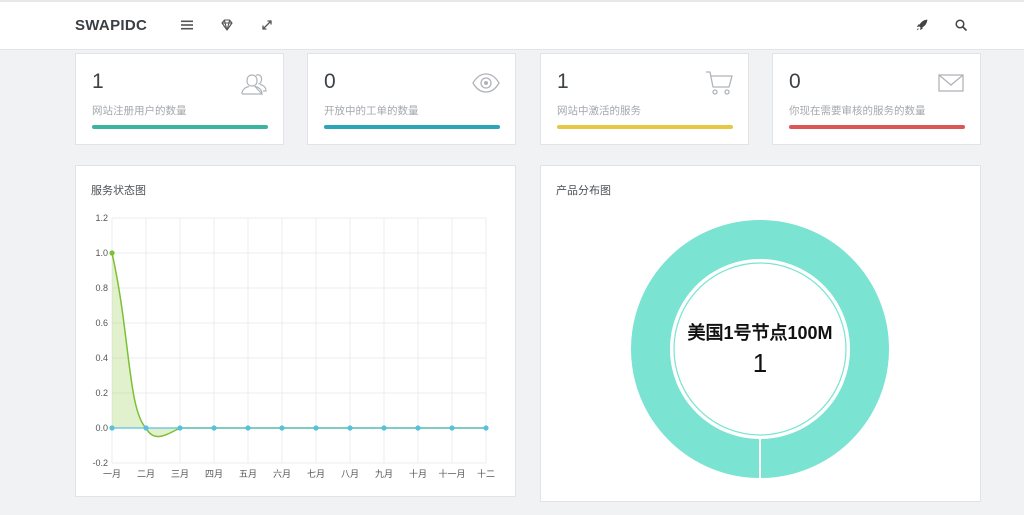  Describe the element at coordinates (282, 473) in the screenshot. I see `x-tick-label: 六月` at that location.